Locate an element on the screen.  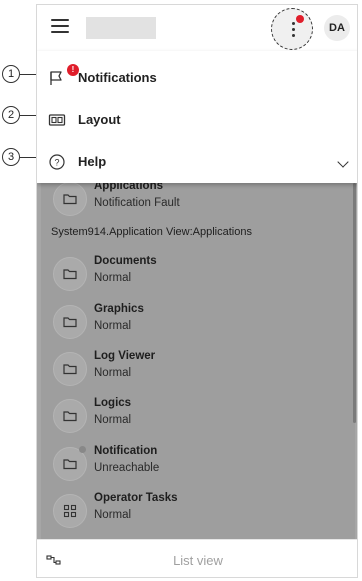
status-indicator-dot is located at coordinates (82, 449).